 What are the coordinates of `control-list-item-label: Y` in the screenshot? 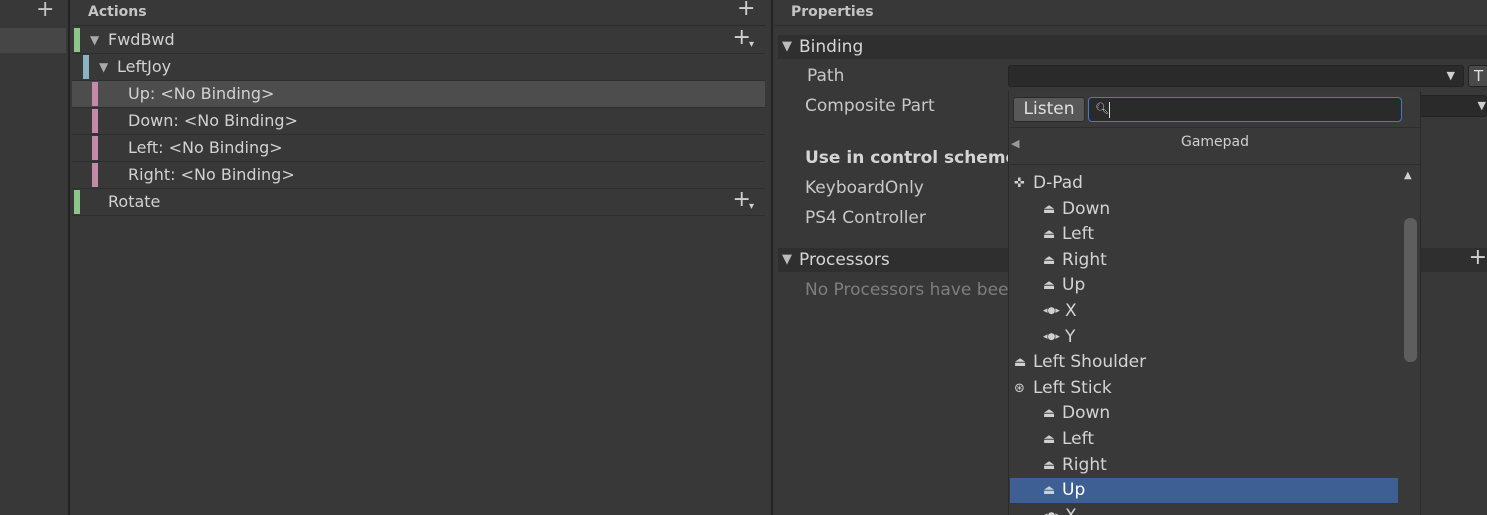 It's located at (1070, 337).